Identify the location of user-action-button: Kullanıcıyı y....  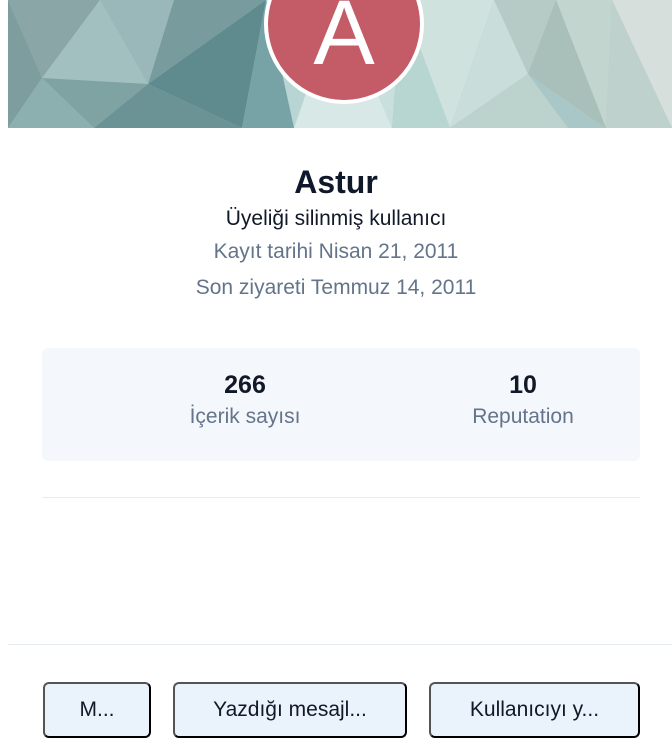
(534, 710).